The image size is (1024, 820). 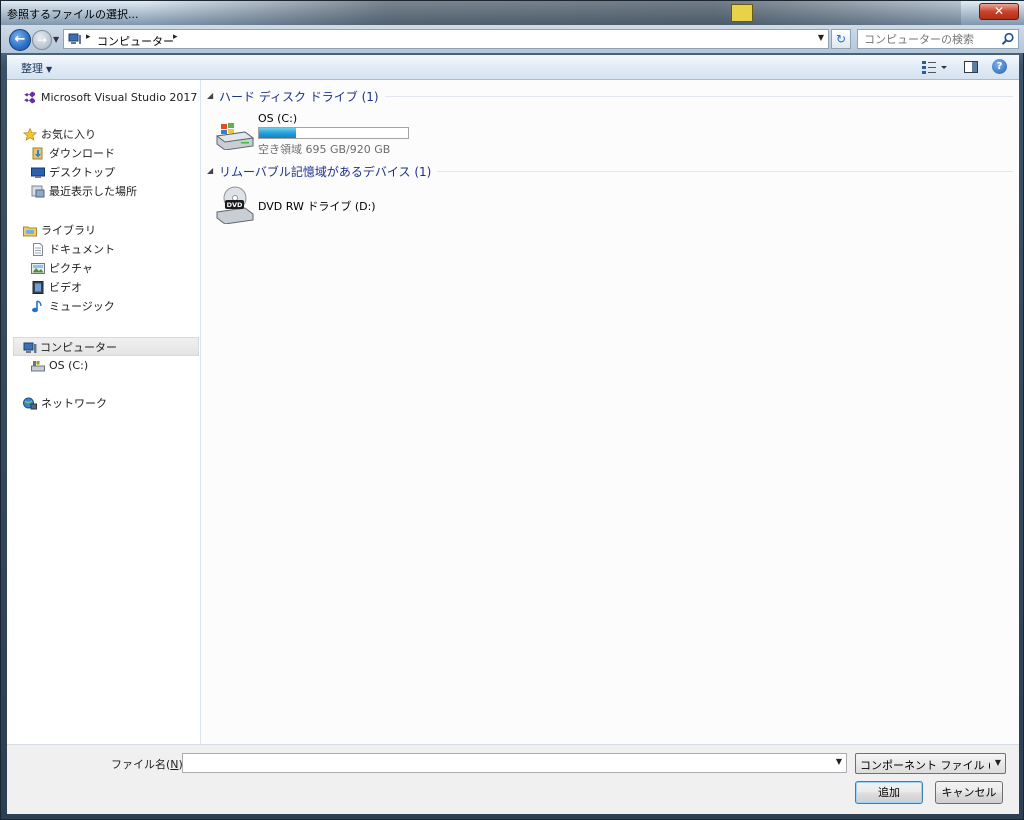 I want to click on network-icon, so click(x=30, y=403).